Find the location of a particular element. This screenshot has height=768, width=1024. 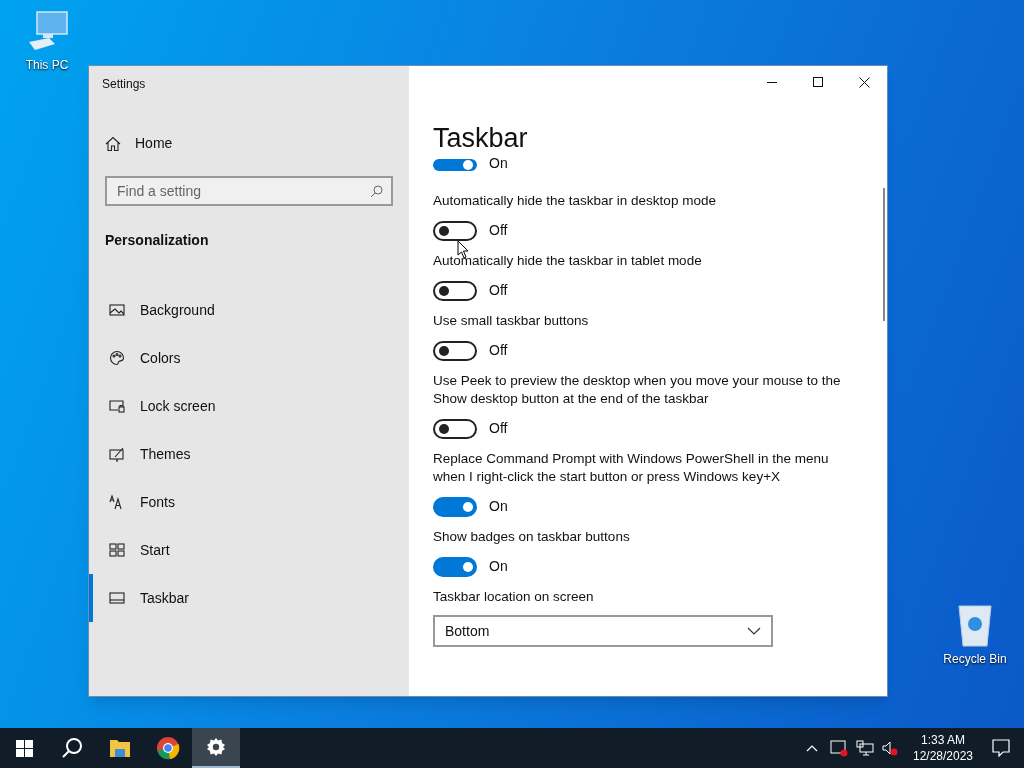

nav-item: Start is located at coordinates (249, 550).